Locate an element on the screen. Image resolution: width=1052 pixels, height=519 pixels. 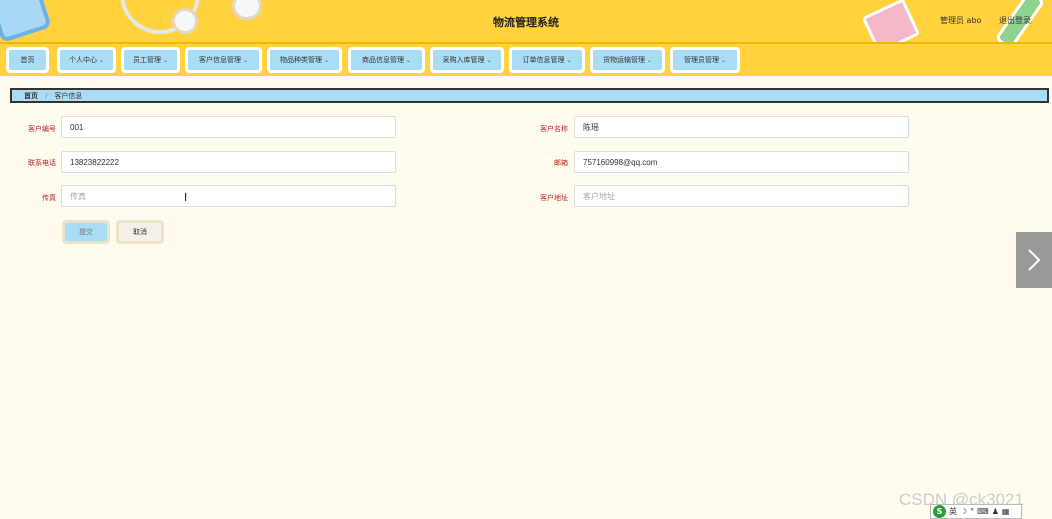
nav-item-shipping: 货物运输管理 ⌄ is located at coordinates (627, 60).